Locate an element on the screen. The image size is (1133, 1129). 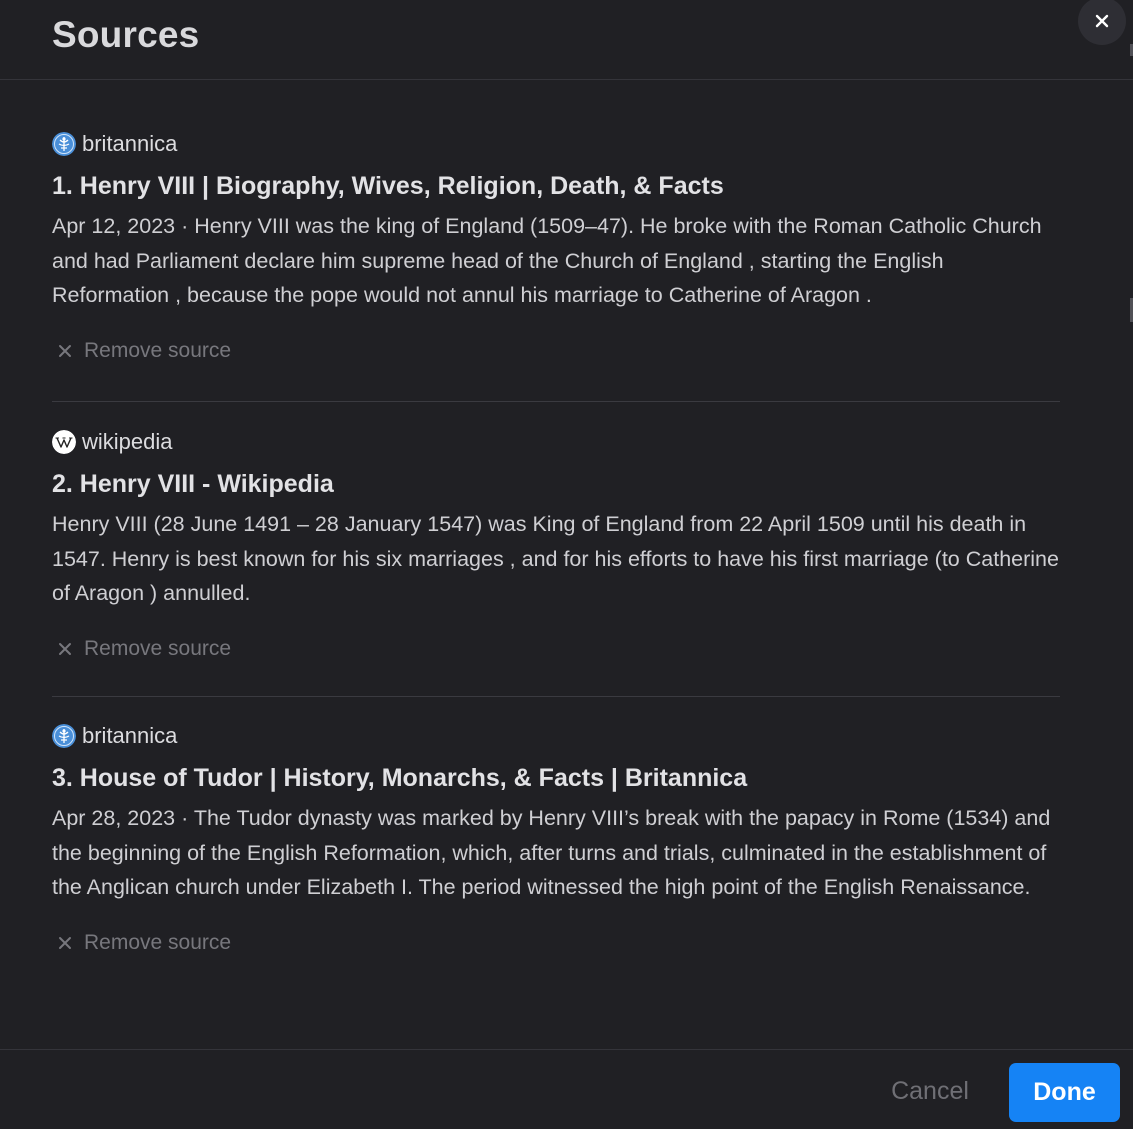
source-title: 2. Henry VIII - Wikipedia is located at coordinates (556, 484).